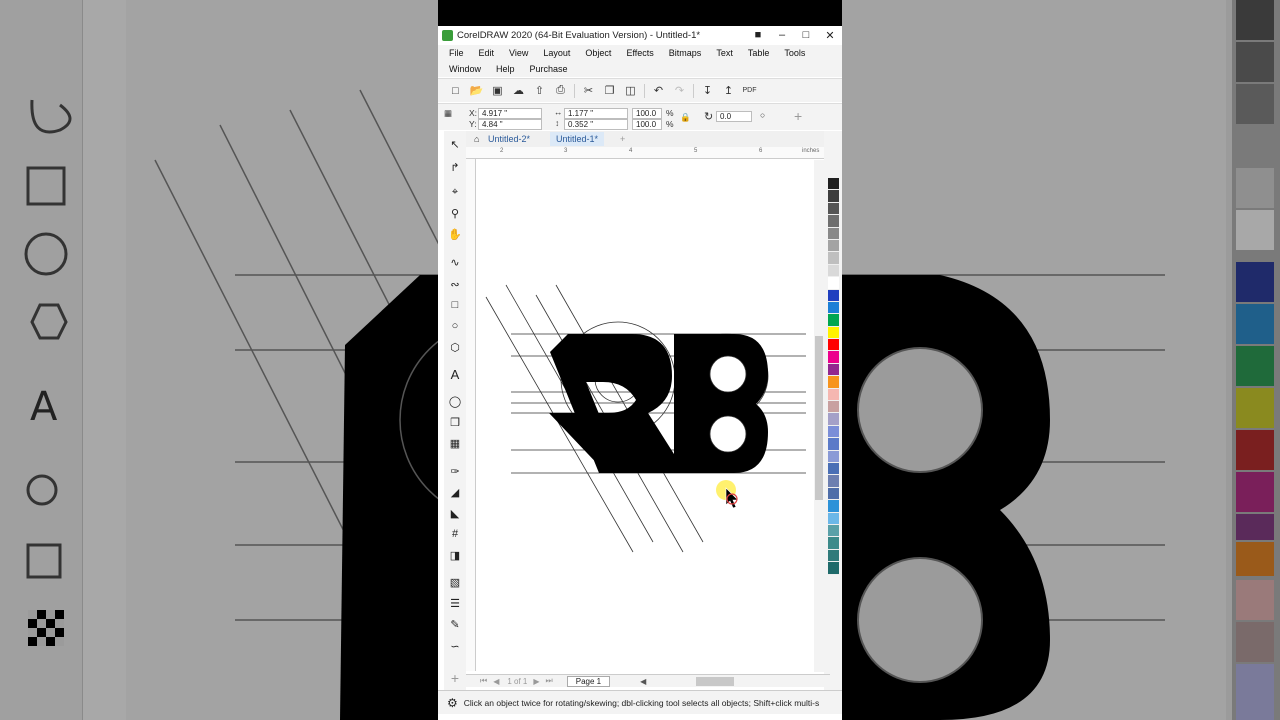  I want to click on menu-table: Table, so click(759, 53).